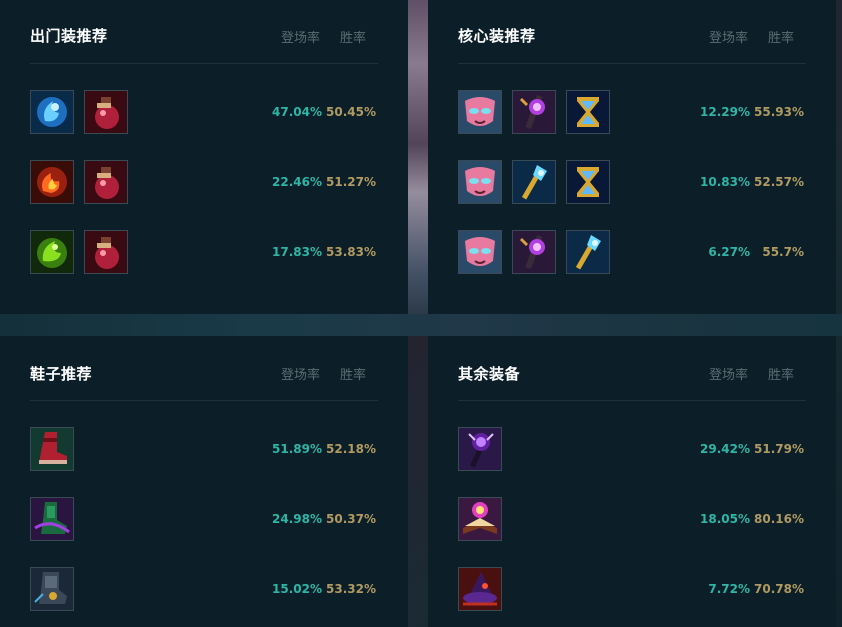 This screenshot has height=627, width=842. What do you see at coordinates (351, 182) in the screenshot?
I see `win-rate: 51.27%` at bounding box center [351, 182].